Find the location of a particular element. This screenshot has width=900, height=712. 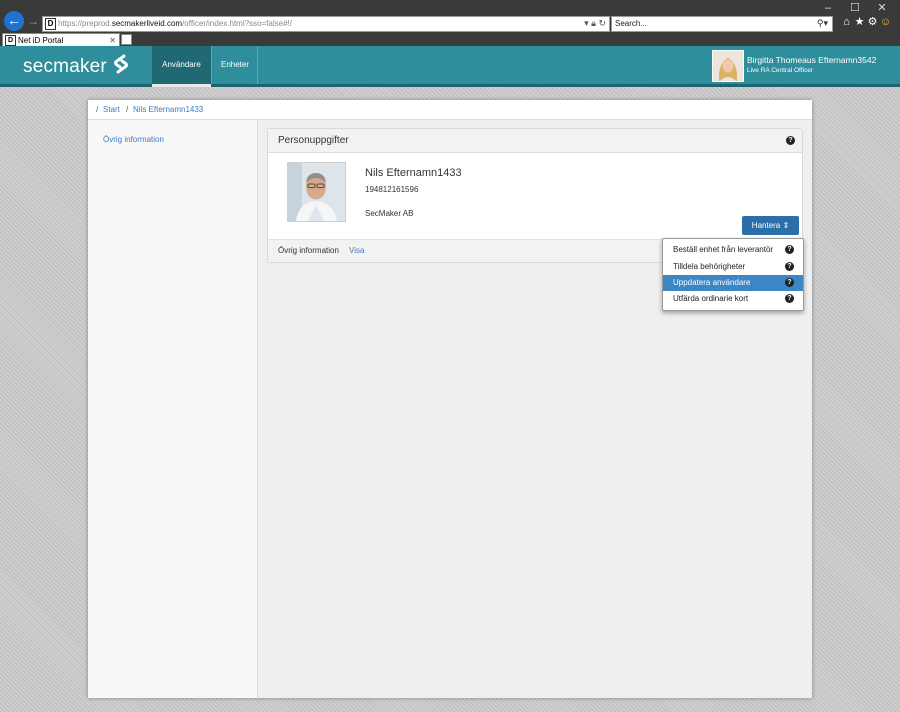

minimize-button: – is located at coordinates (828, 8).